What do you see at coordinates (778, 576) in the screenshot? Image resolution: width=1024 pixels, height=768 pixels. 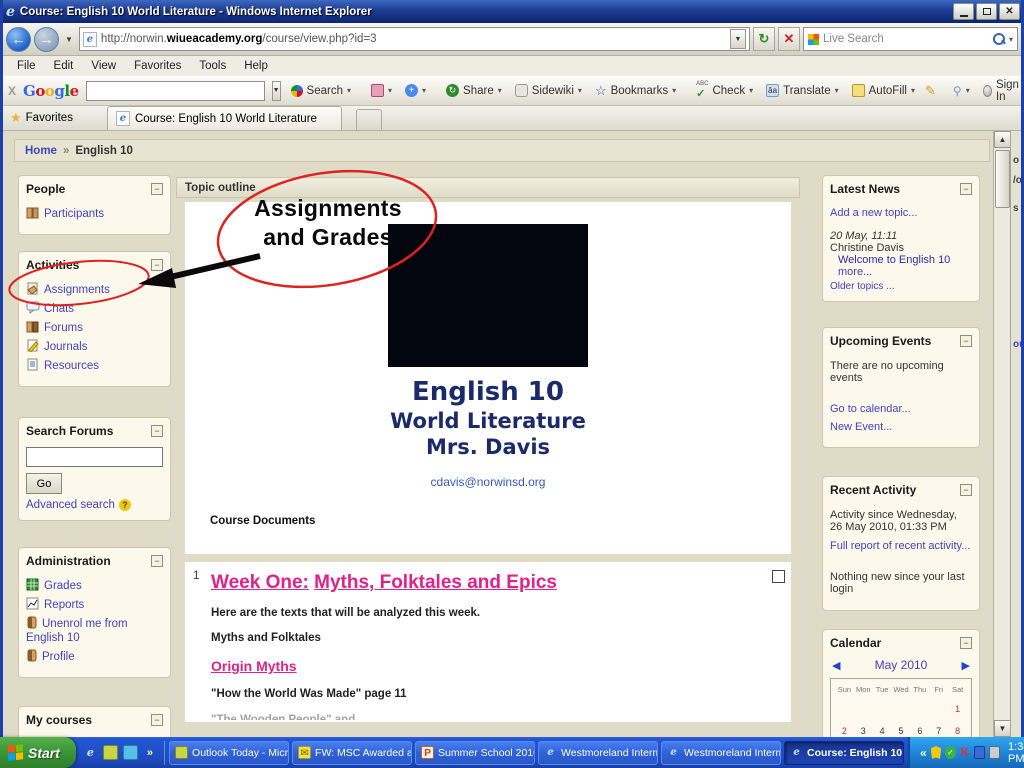 I see `highlight-topic-checkbox` at bounding box center [778, 576].